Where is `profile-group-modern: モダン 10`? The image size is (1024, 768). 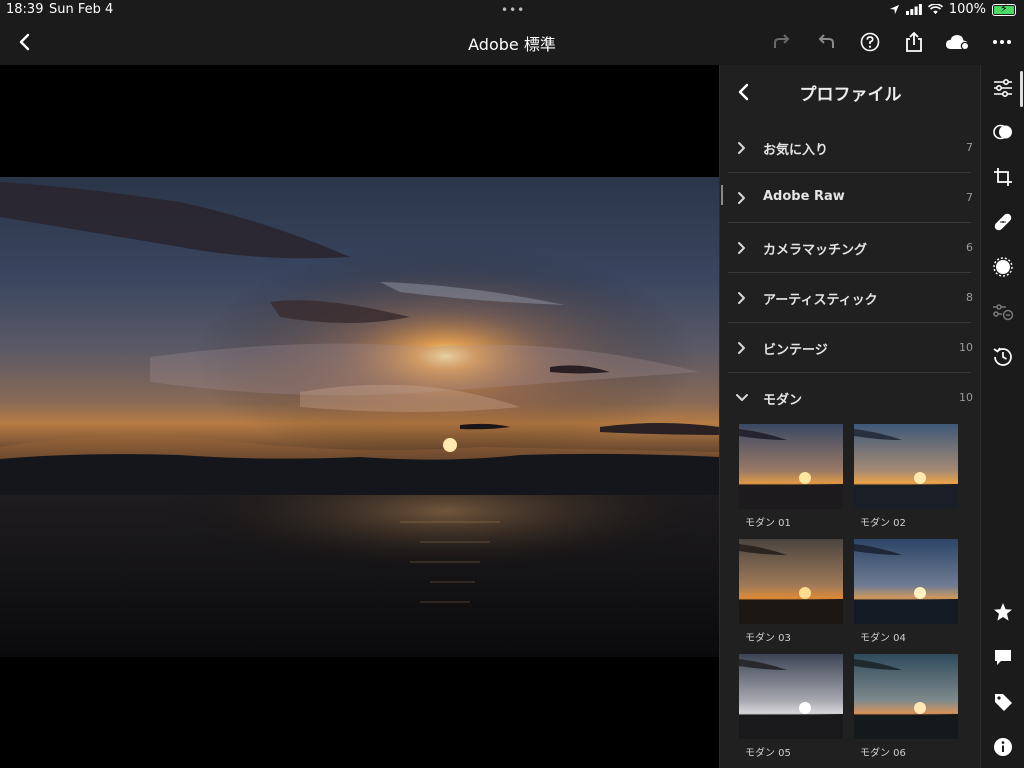
profile-group-modern: モダン 10 is located at coordinates (850, 398).